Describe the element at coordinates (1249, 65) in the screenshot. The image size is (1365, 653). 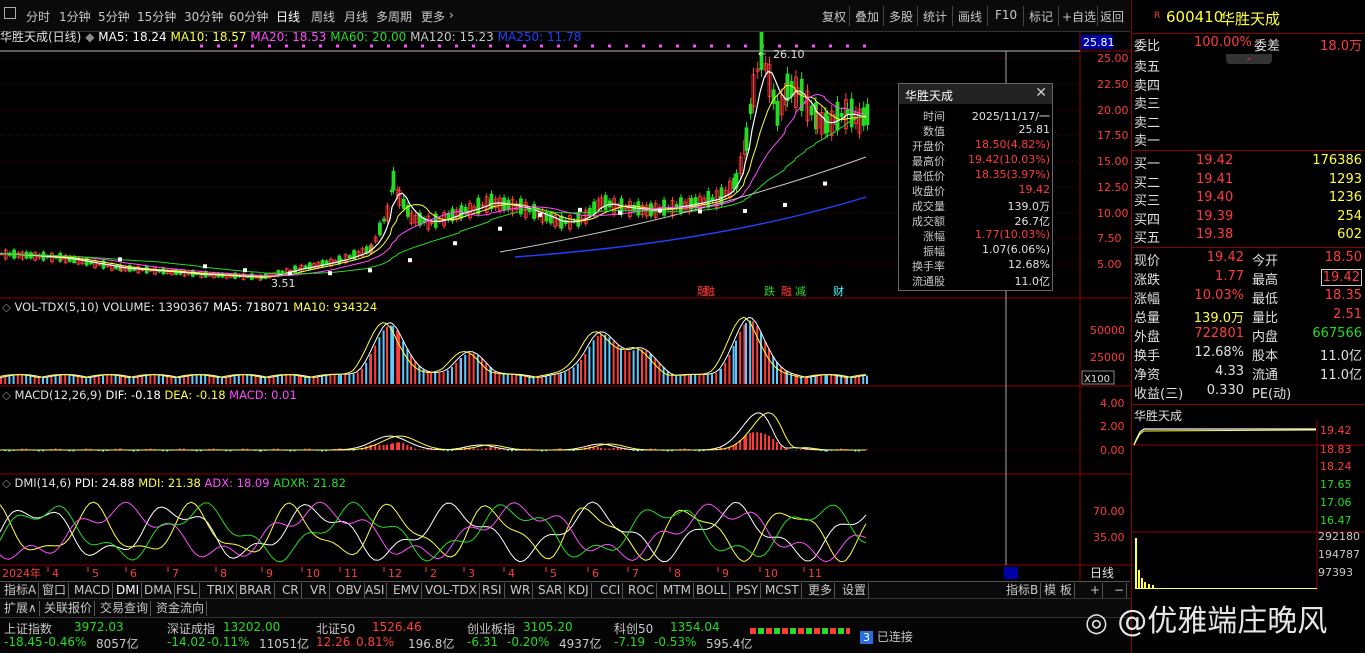
I see `ask-row: 卖五` at that location.